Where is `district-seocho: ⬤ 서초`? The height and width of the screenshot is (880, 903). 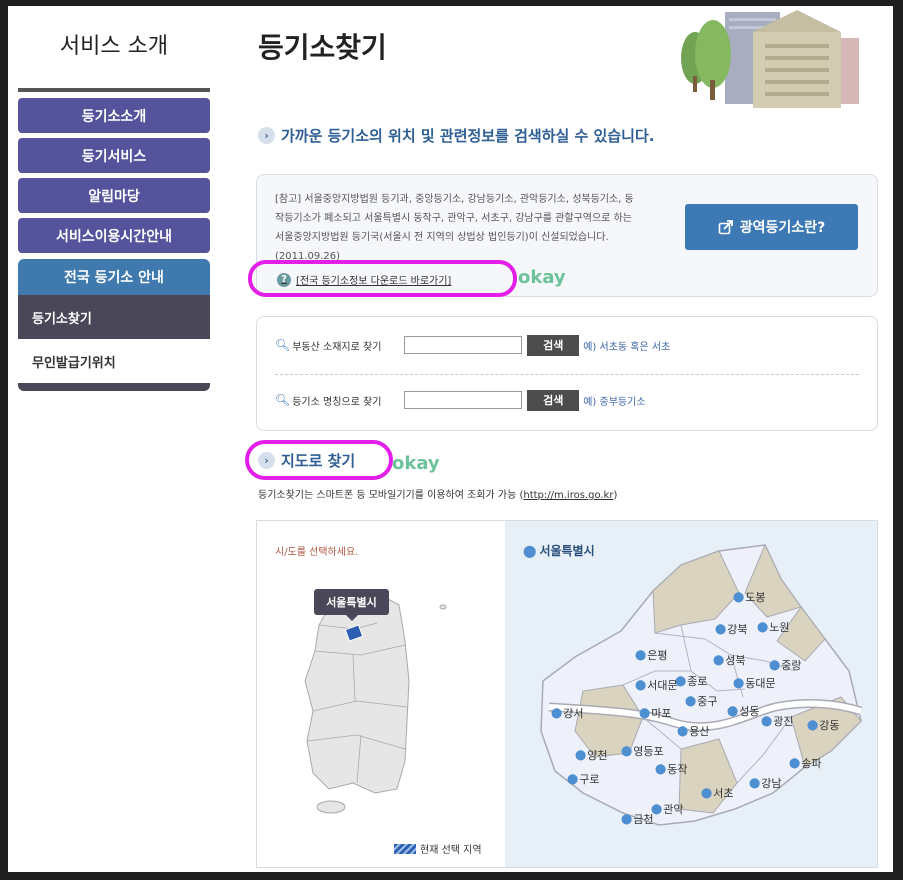
district-seocho: ⬤ 서초 is located at coordinates (717, 793).